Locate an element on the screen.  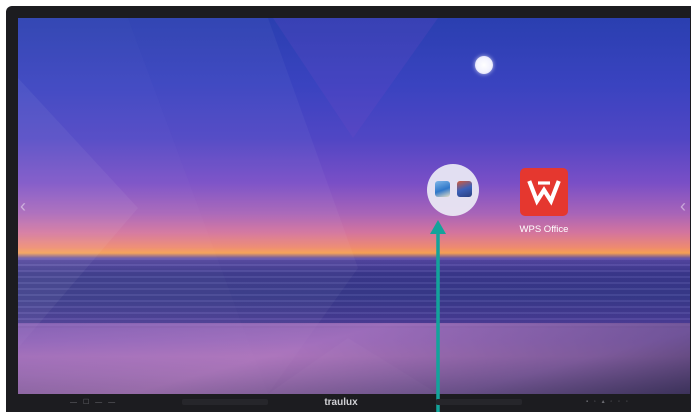
wps-office-label: WPS Office is located at coordinates (544, 229).